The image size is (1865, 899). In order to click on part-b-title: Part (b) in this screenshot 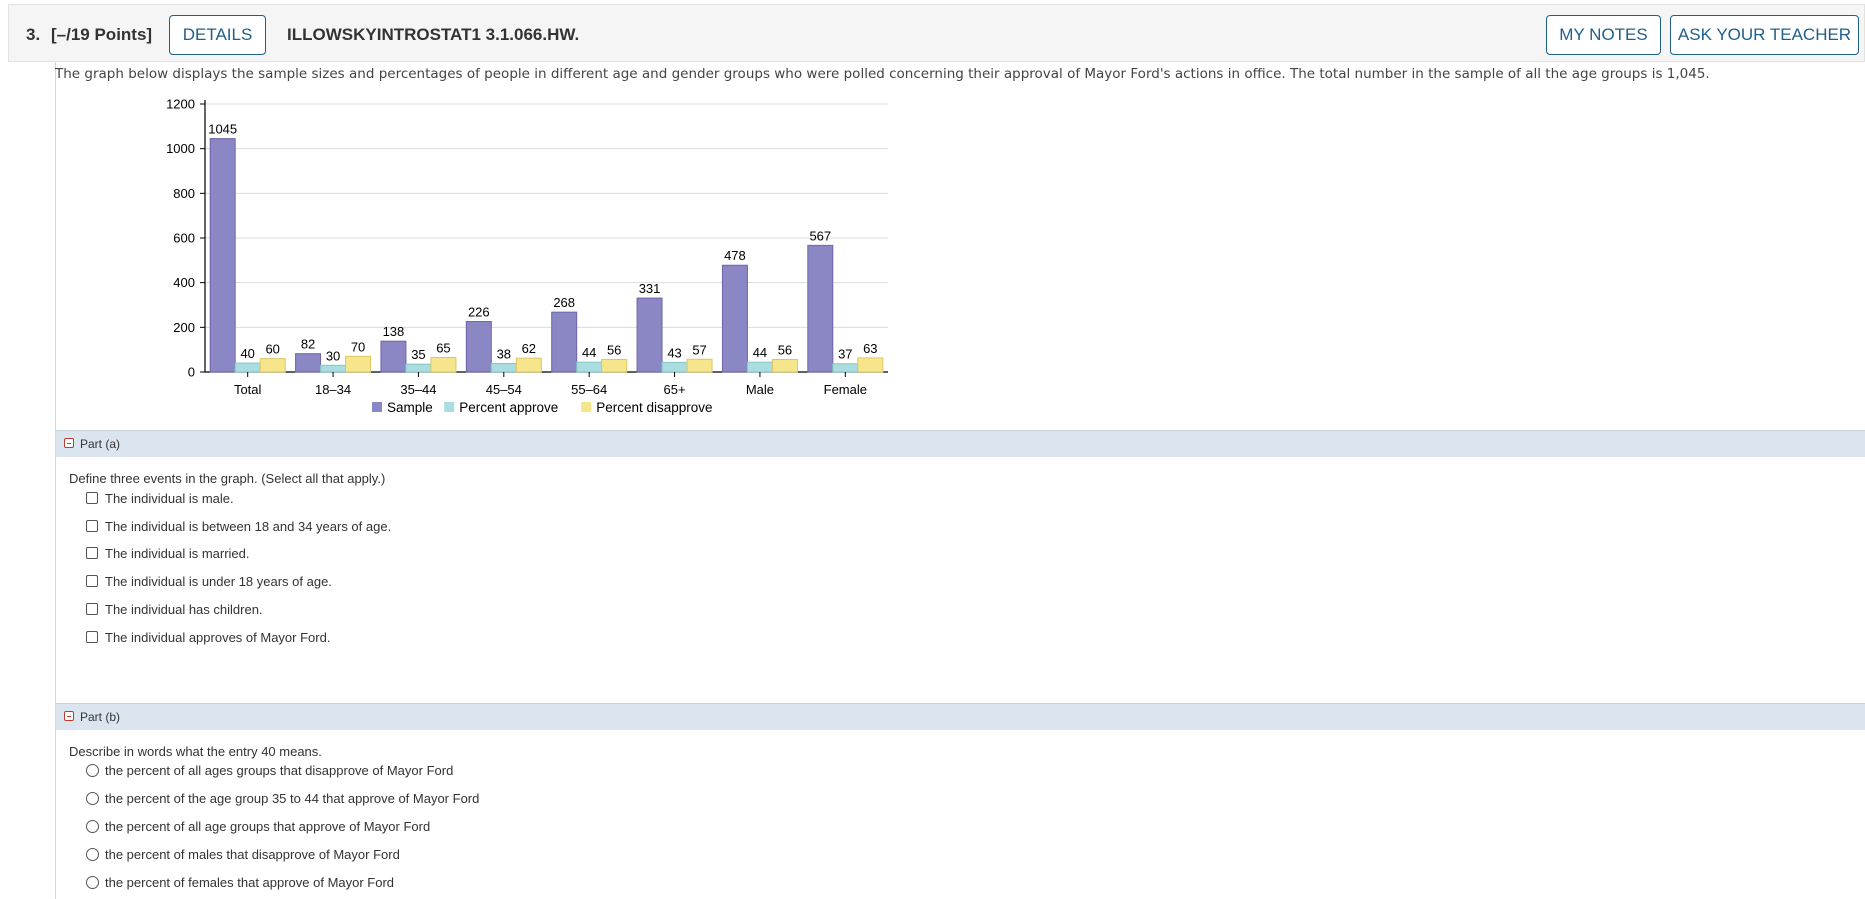, I will do `click(100, 717)`.